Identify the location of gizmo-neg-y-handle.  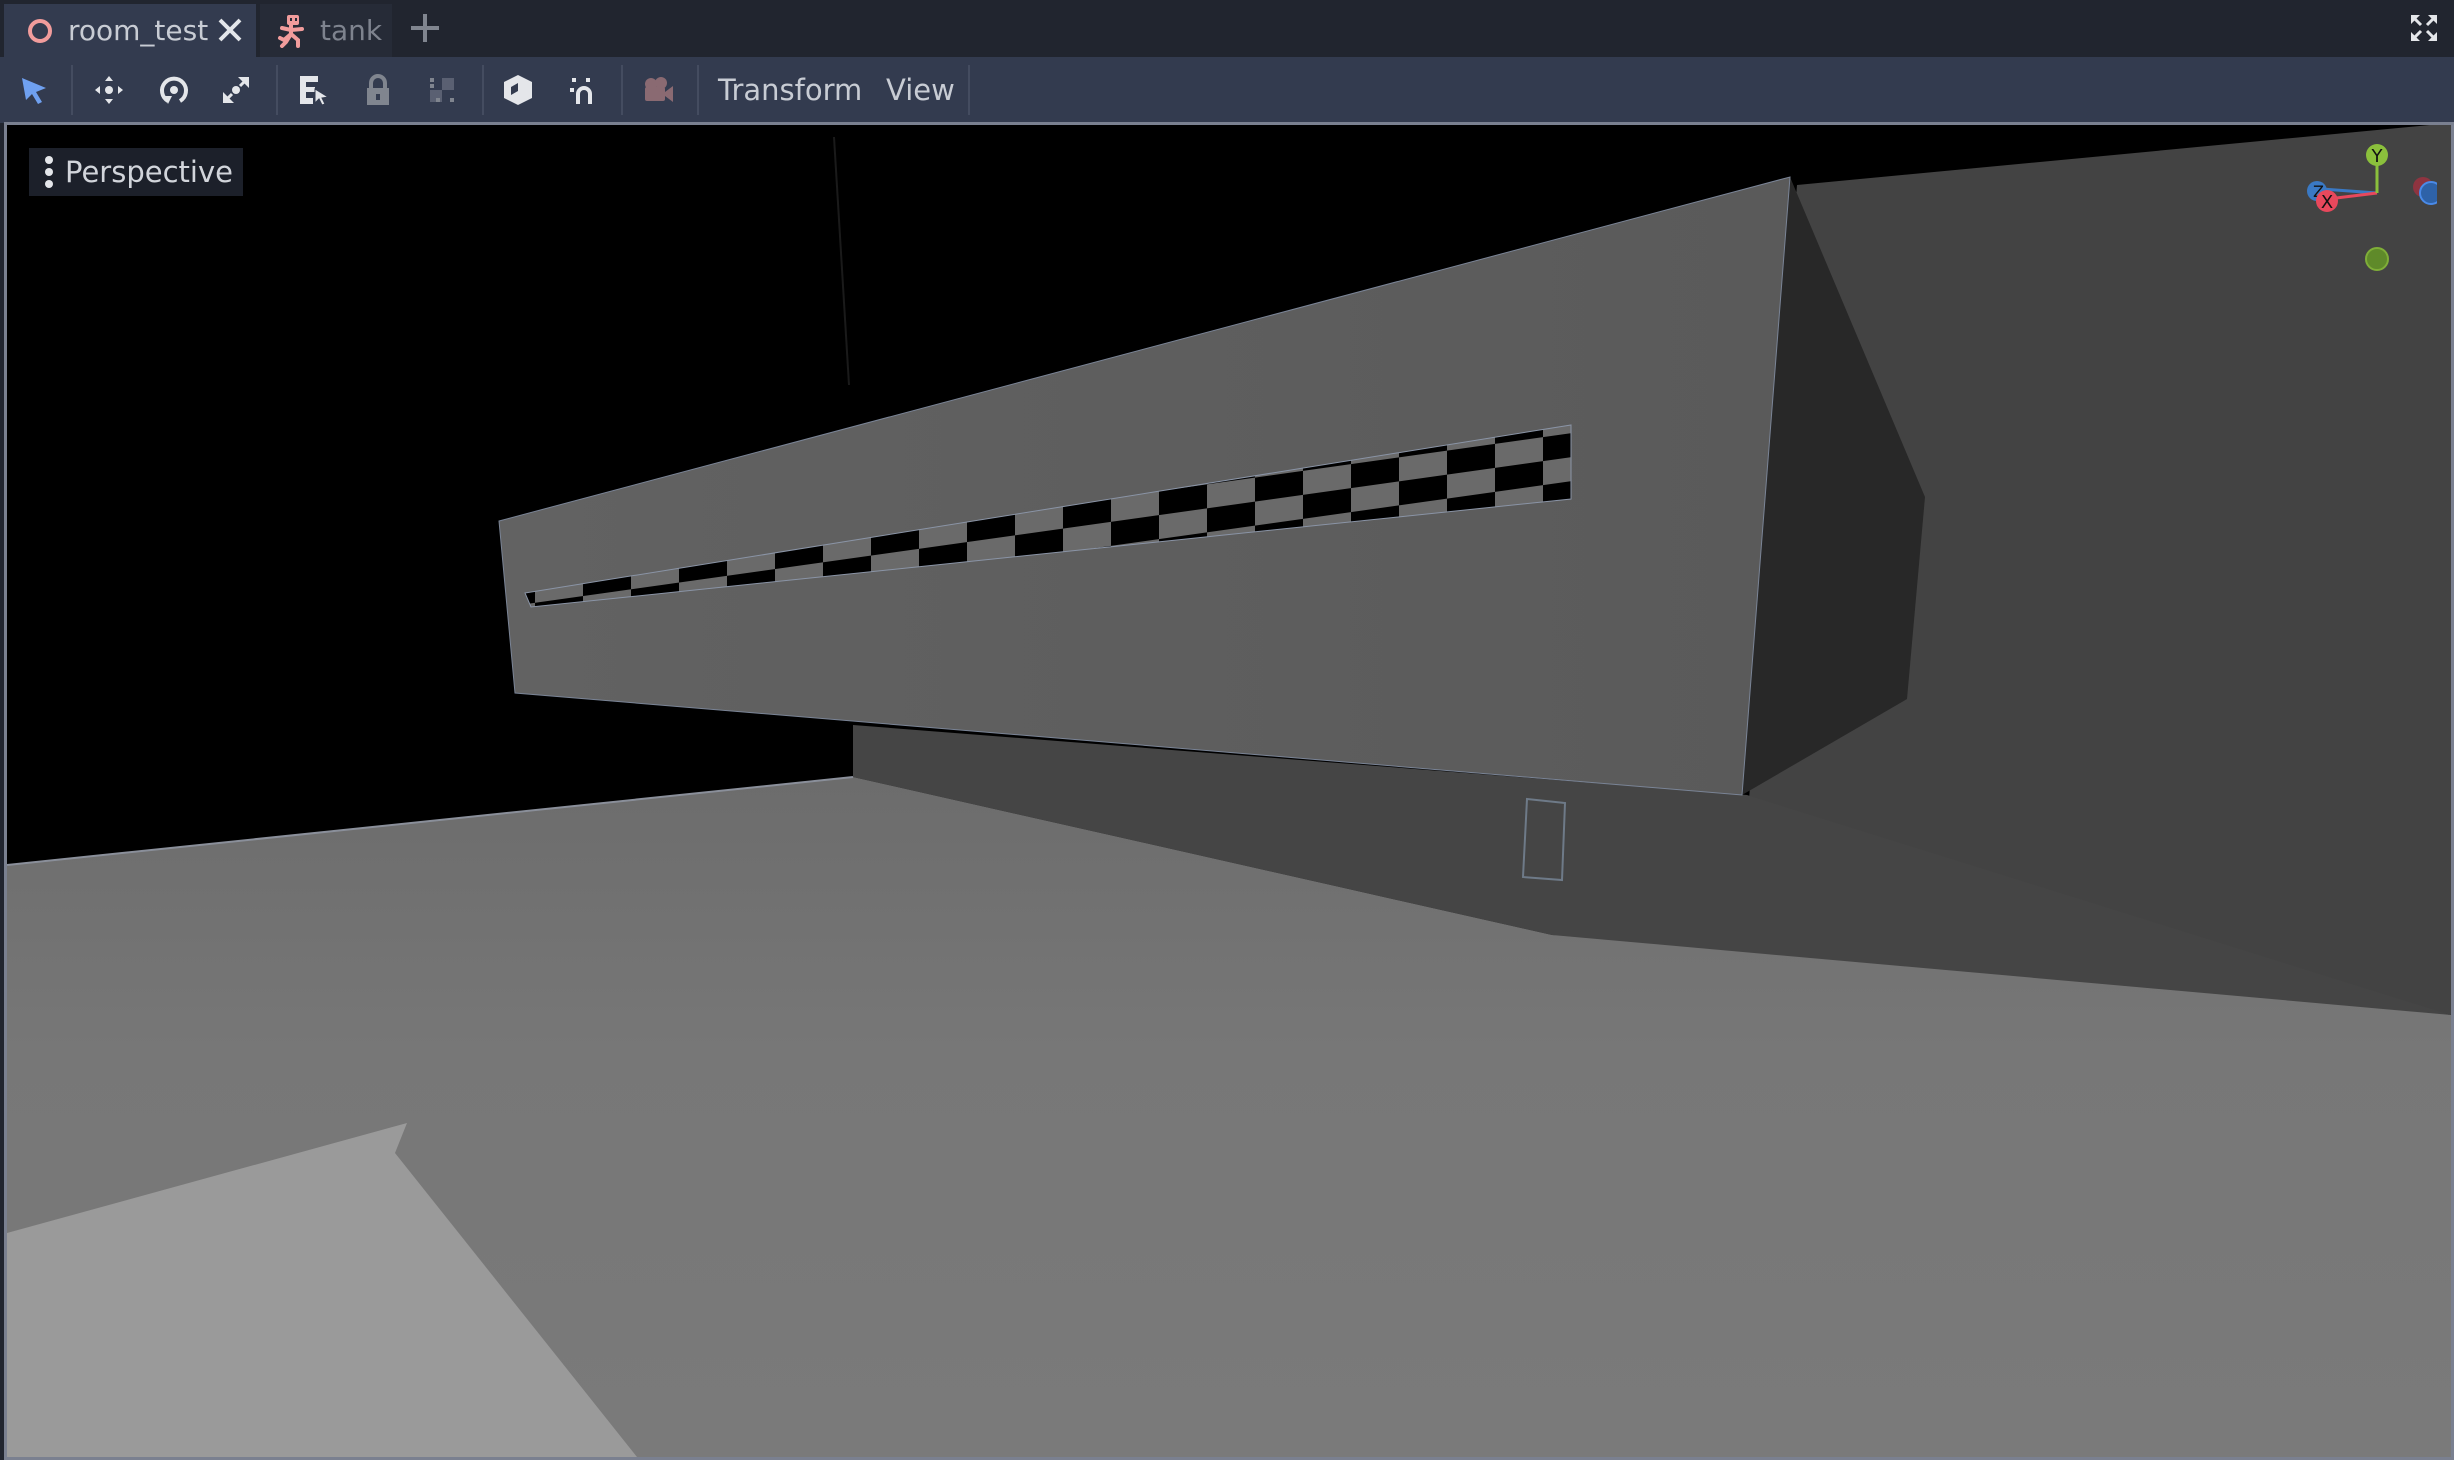
(2377, 259).